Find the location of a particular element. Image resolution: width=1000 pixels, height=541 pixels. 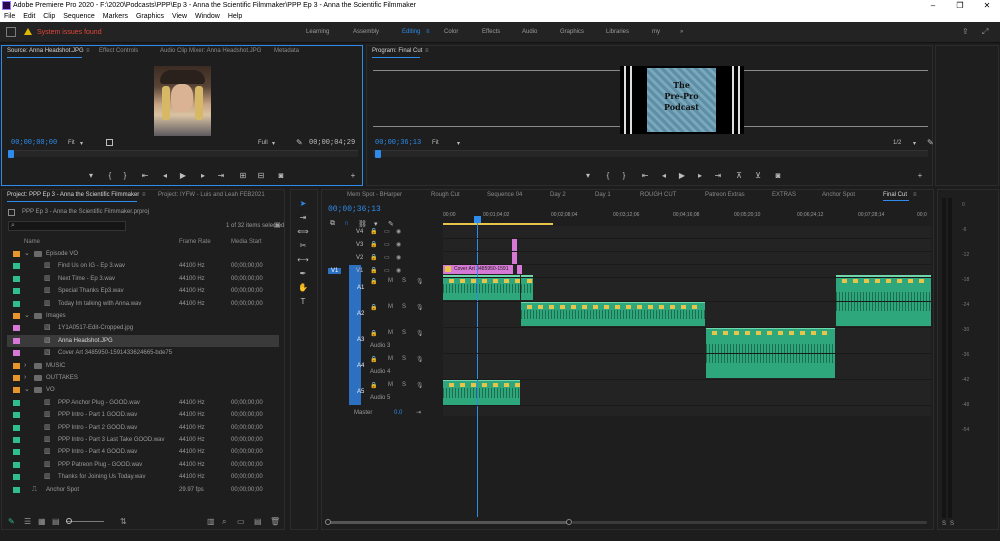

tab-program-menu-icon: ≡ is located at coordinates (427, 51).